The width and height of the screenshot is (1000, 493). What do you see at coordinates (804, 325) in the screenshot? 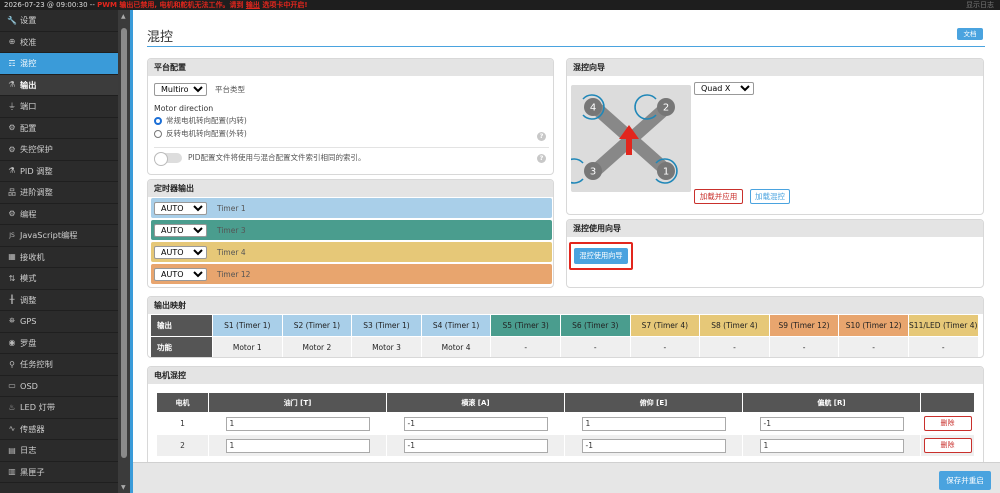
I see `output-cell: S9 (Timer 12)` at bounding box center [804, 325].